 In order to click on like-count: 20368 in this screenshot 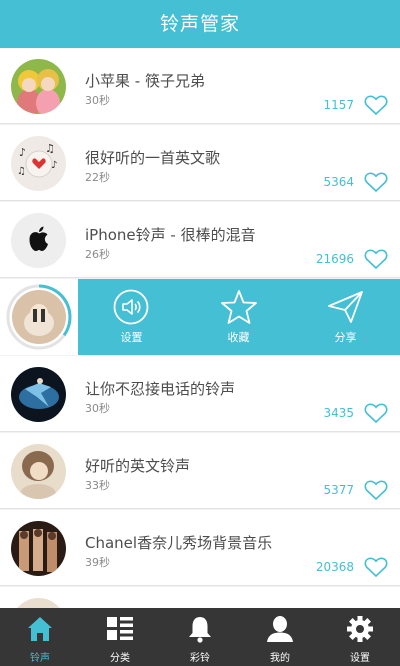, I will do `click(334, 567)`.